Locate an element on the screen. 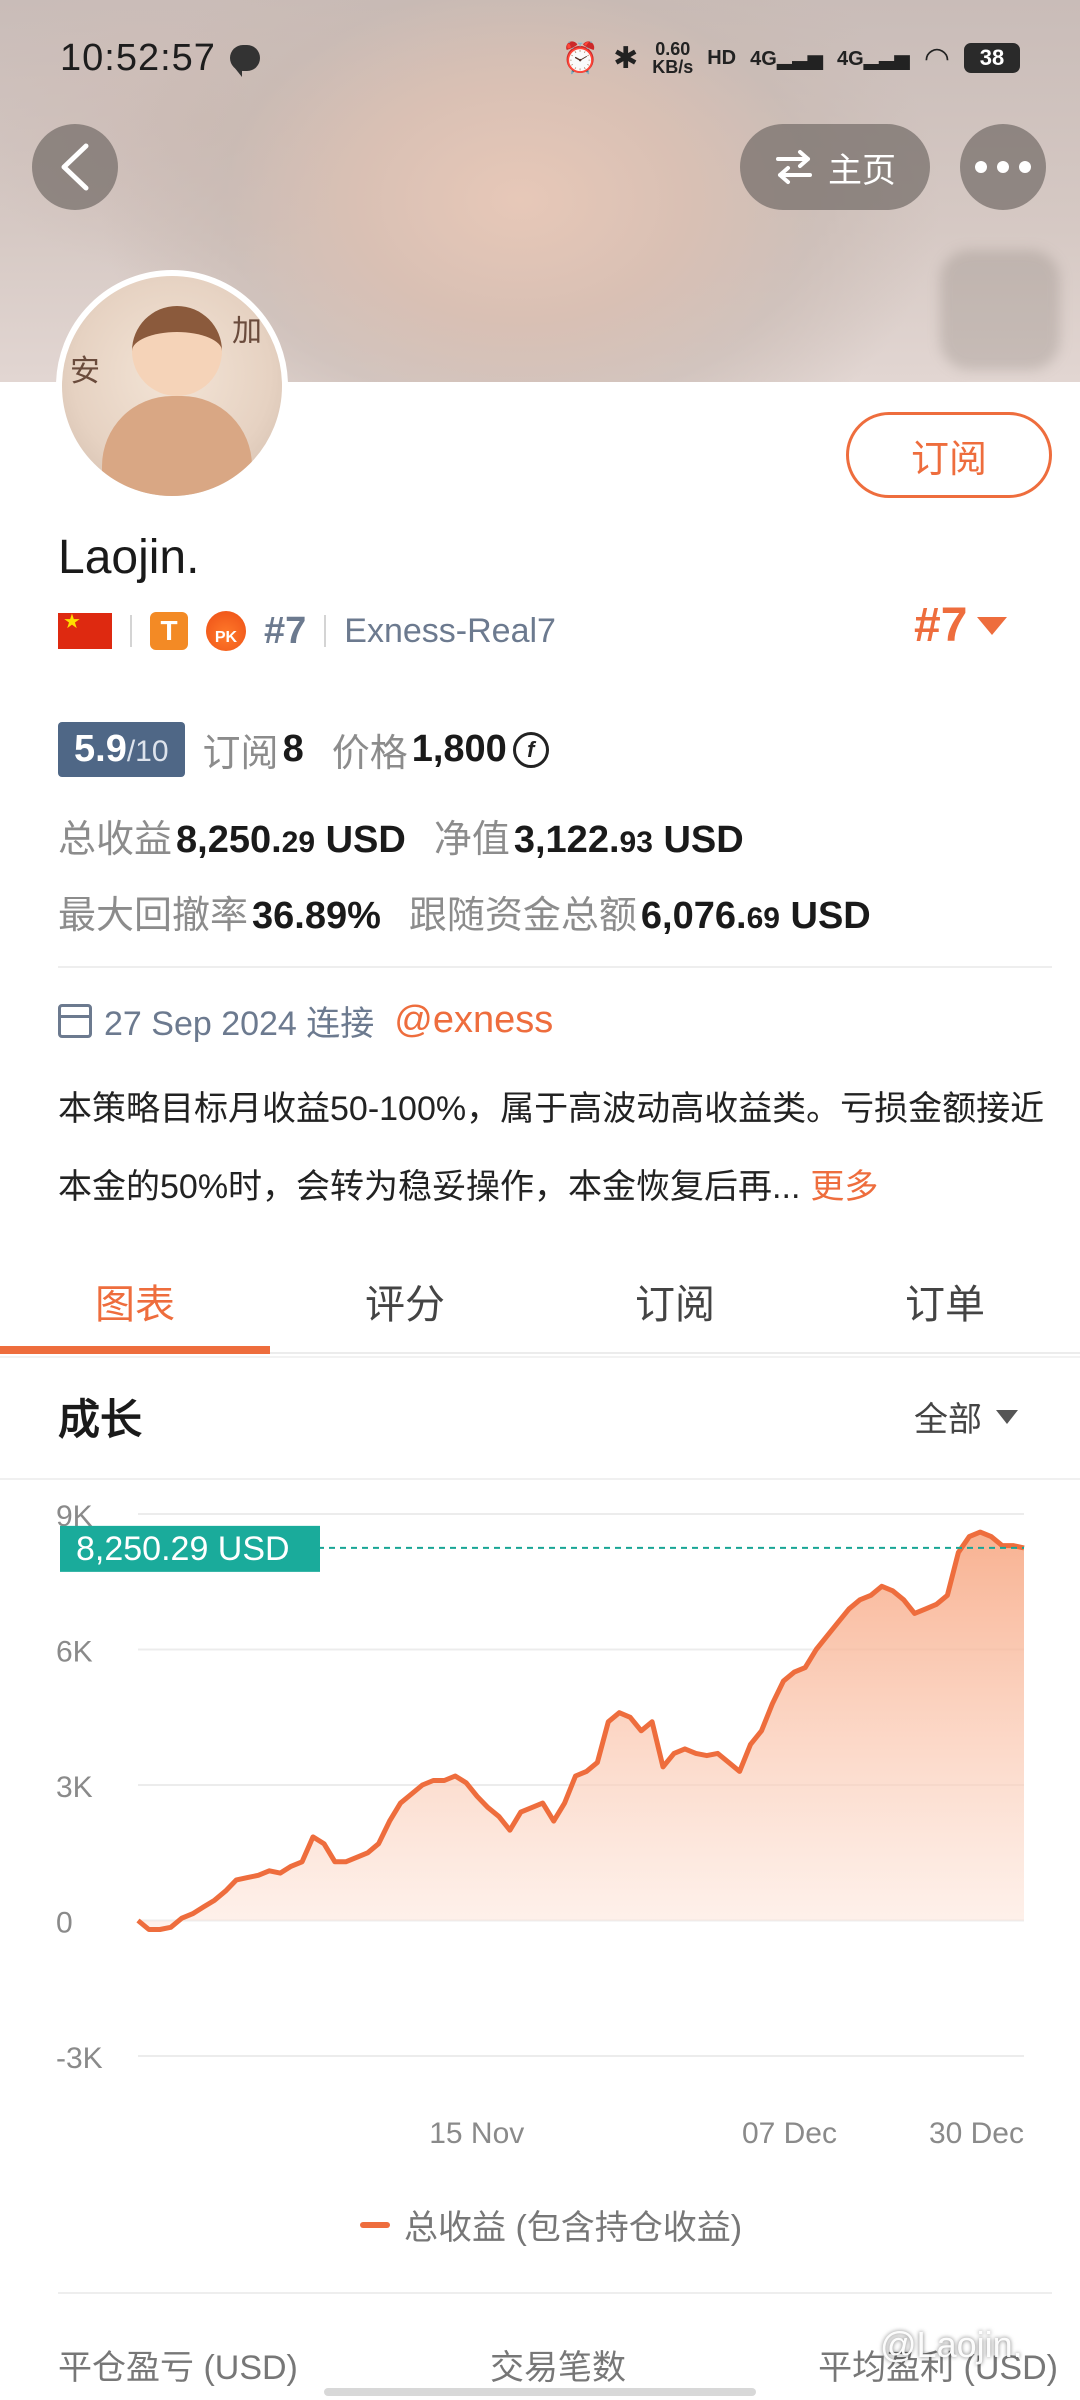 The image size is (1080, 2400). calendar-icon is located at coordinates (75, 1020).